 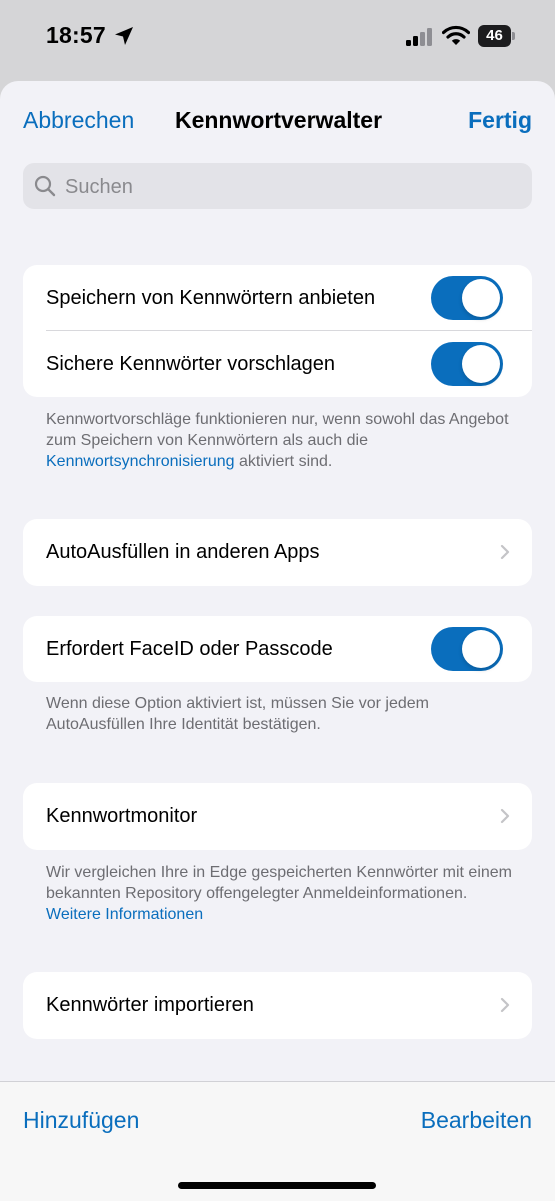 I want to click on password-monitor-row: Kennwortmonitor, so click(x=277, y=816).